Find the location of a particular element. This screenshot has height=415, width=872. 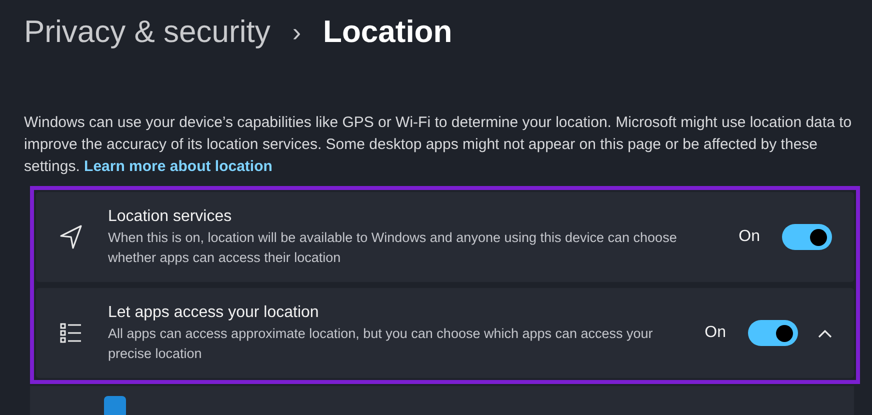

page-title: Location is located at coordinates (387, 31).